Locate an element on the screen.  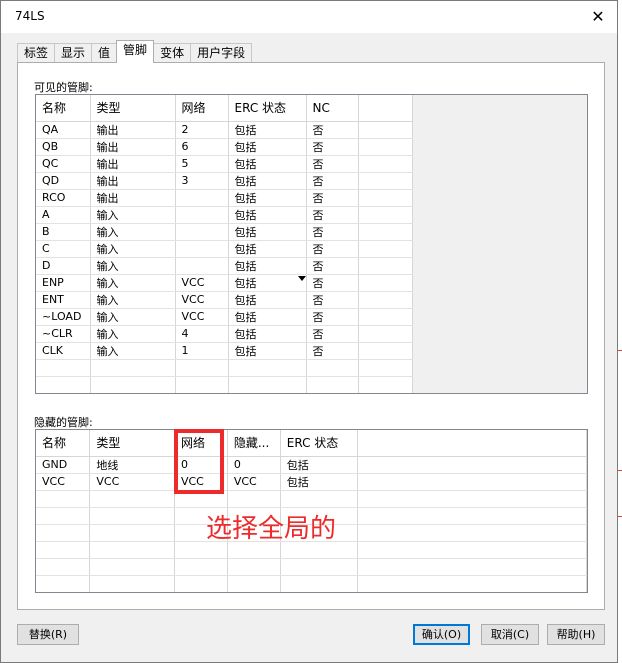
cancel-button: 取消(C) is located at coordinates (510, 634).